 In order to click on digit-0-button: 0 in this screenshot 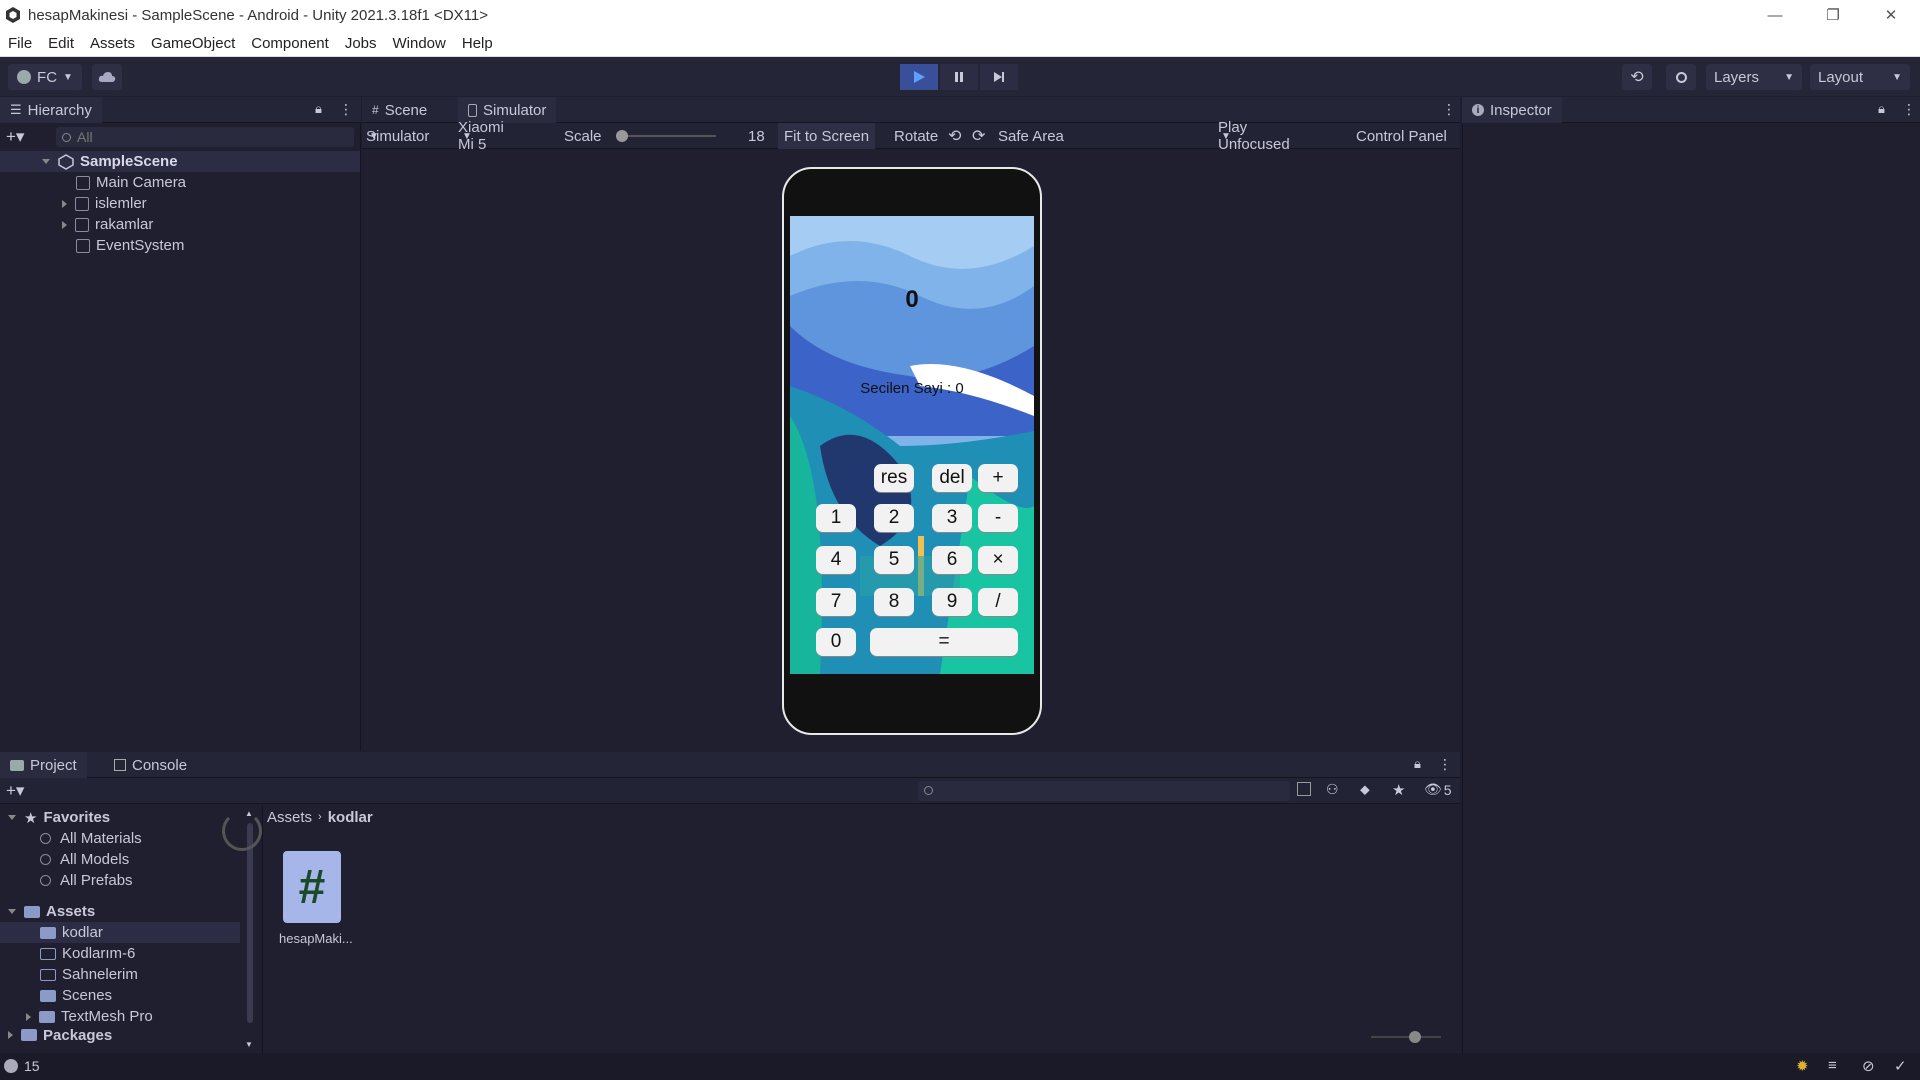, I will do `click(836, 642)`.